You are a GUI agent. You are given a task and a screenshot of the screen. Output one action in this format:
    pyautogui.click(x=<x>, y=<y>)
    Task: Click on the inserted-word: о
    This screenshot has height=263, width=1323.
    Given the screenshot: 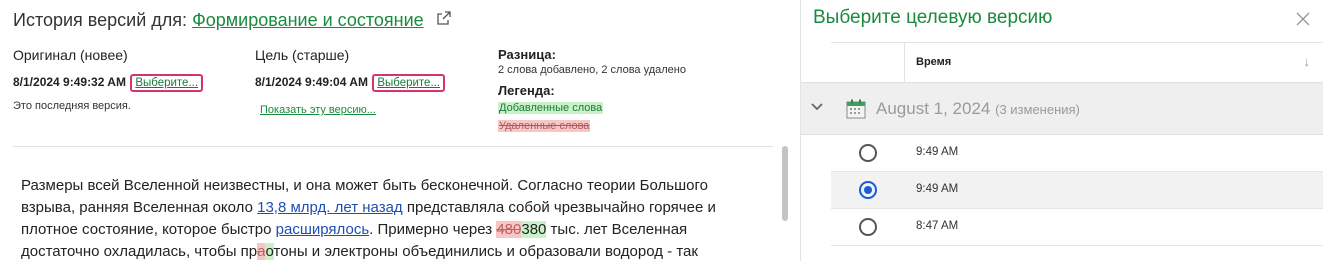 What is the action you would take?
    pyautogui.click(x=269, y=251)
    